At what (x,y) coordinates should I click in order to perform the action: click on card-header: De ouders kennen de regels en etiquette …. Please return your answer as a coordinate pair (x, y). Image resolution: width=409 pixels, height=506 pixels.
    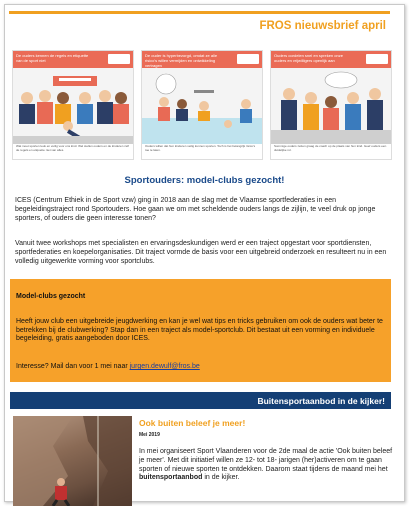
    Looking at the image, I should click on (73, 59).